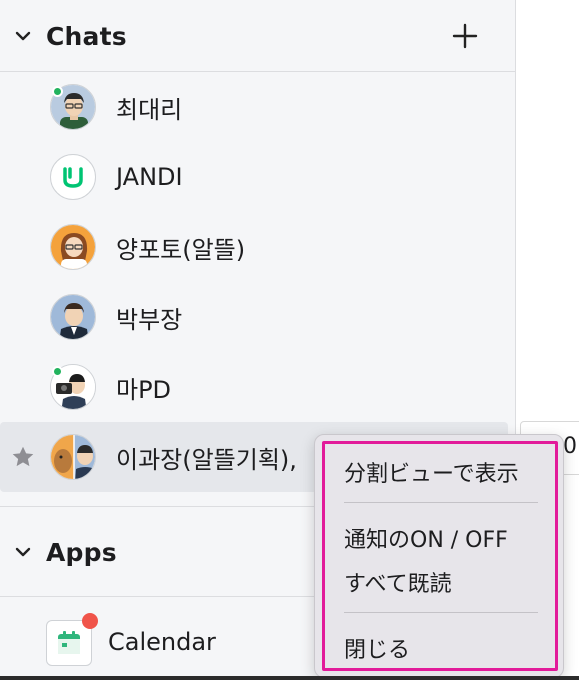  I want to click on jandi-logo-icon, so click(73, 177).